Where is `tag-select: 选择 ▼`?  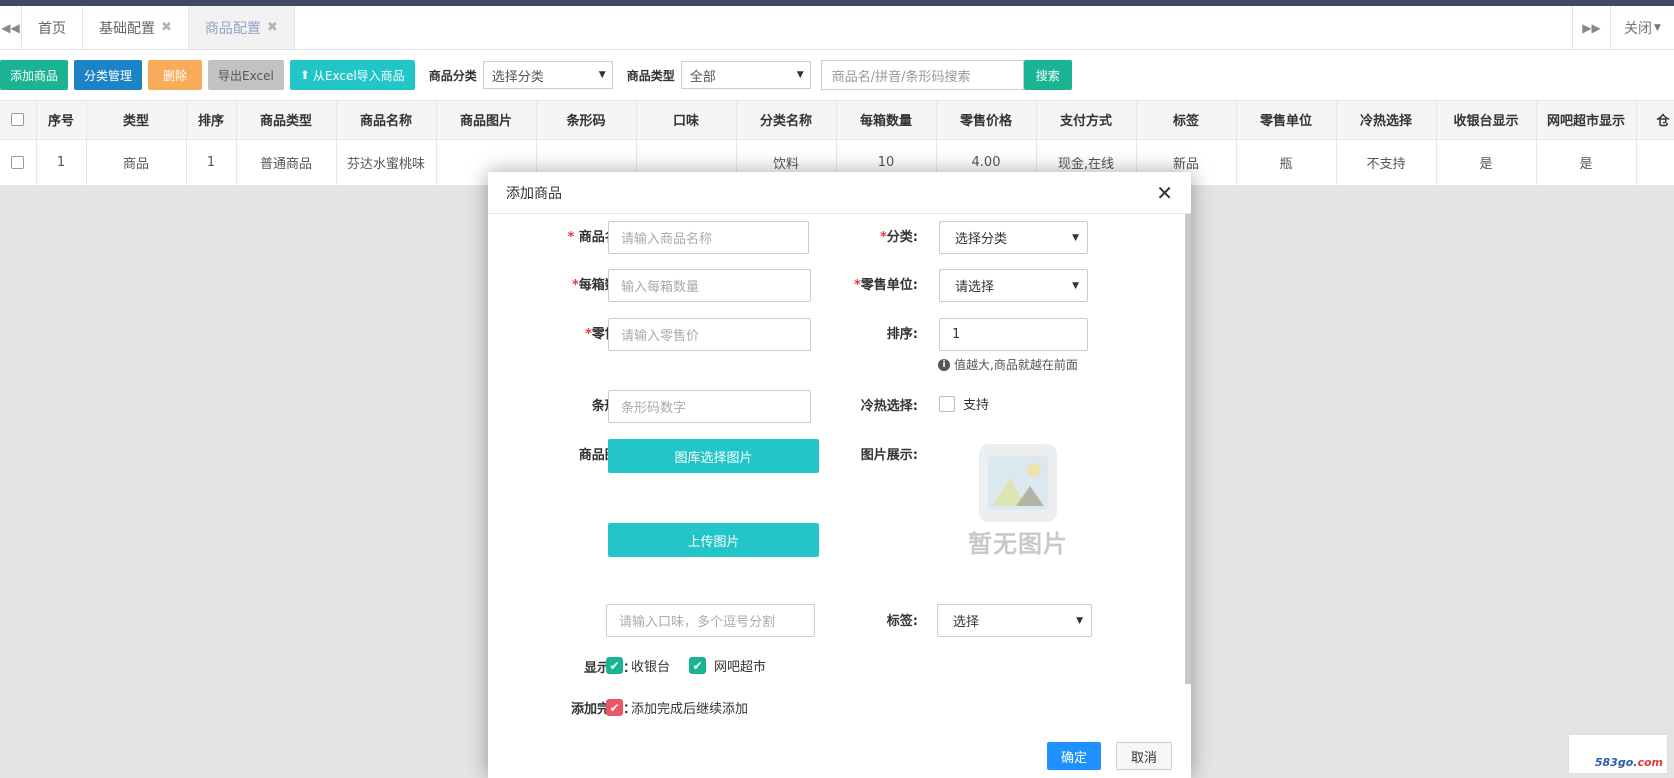 tag-select: 选择 ▼ is located at coordinates (1014, 620).